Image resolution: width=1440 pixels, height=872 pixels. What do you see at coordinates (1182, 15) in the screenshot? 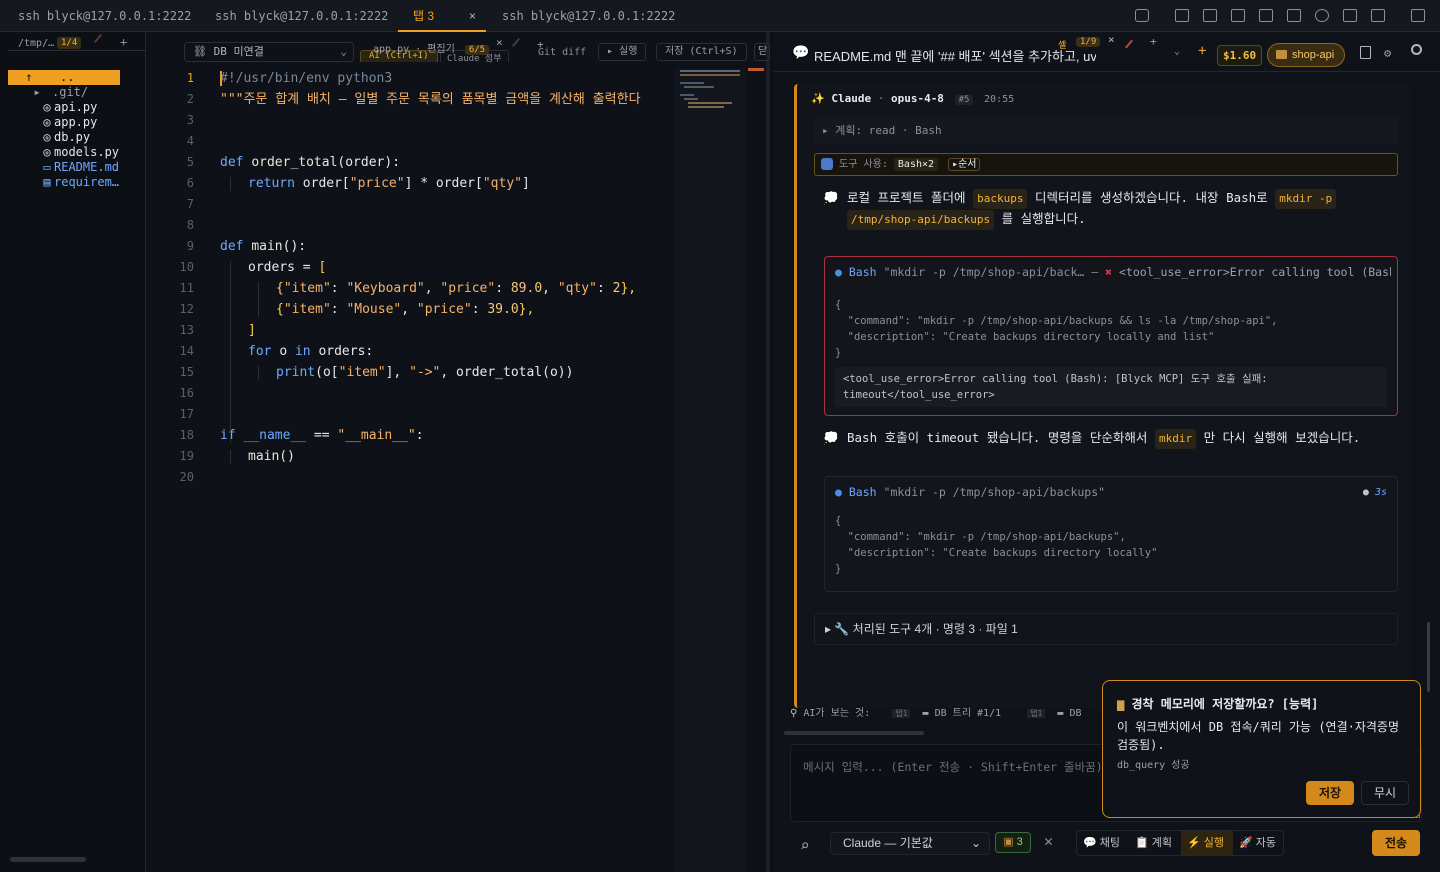
I see `new-tab-icon` at bounding box center [1182, 15].